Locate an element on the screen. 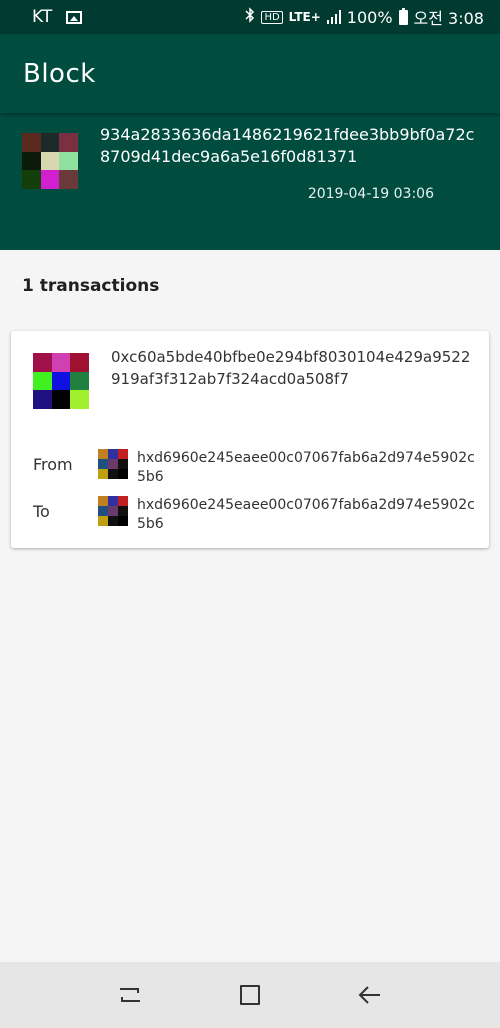  recent-apps-button is located at coordinates (130, 995).